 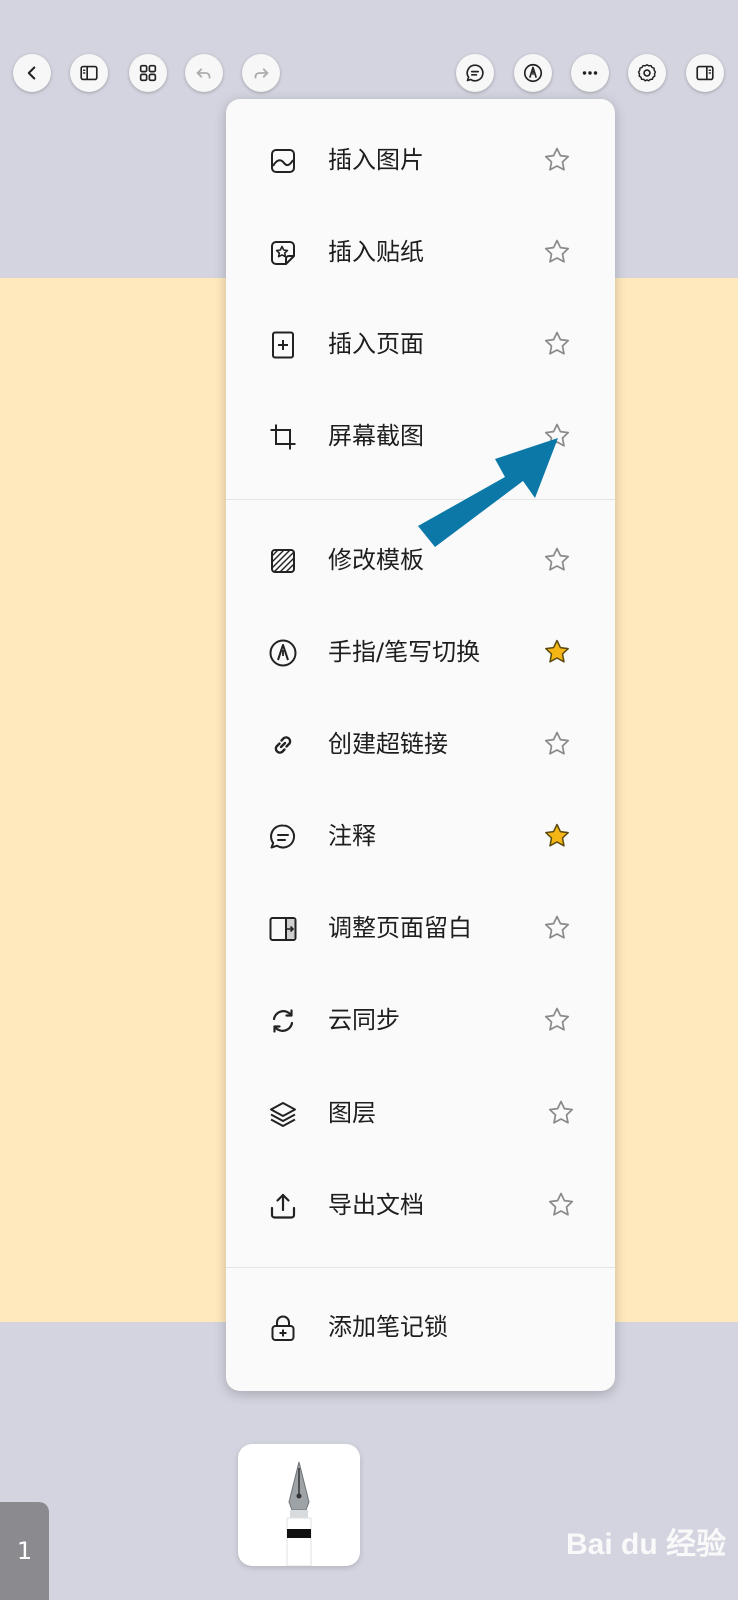 What do you see at coordinates (420, 1113) in the screenshot?
I see `menu-item-layers: 图层` at bounding box center [420, 1113].